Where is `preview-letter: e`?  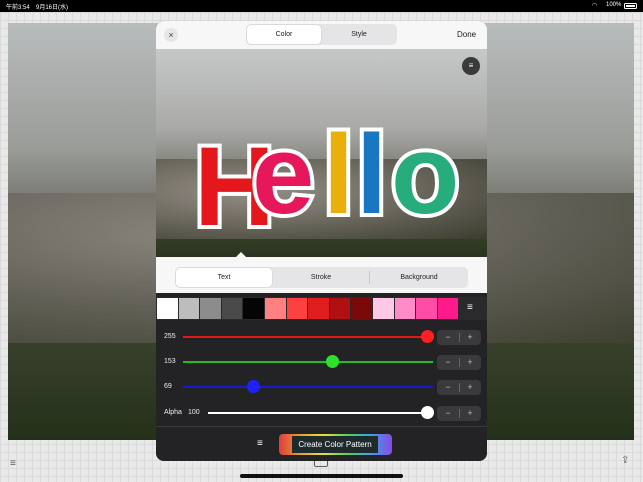
preview-letter: e is located at coordinates (283, 174).